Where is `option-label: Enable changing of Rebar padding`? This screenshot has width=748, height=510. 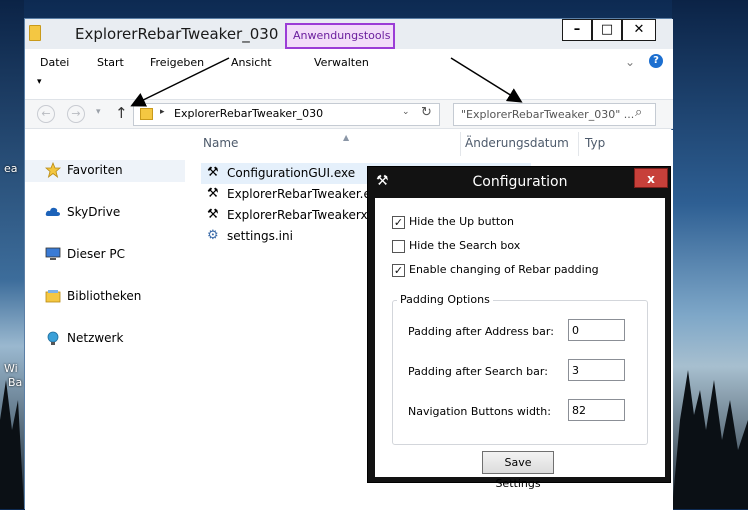
option-label: Enable changing of Rebar padding is located at coordinates (504, 269).